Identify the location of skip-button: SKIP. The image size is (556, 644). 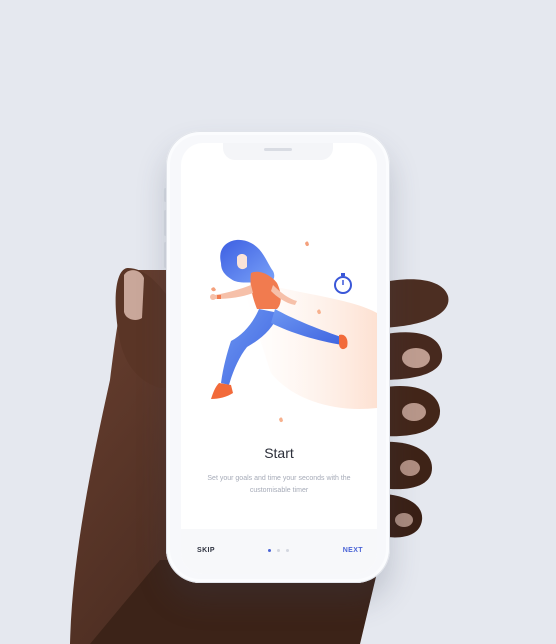
(206, 550).